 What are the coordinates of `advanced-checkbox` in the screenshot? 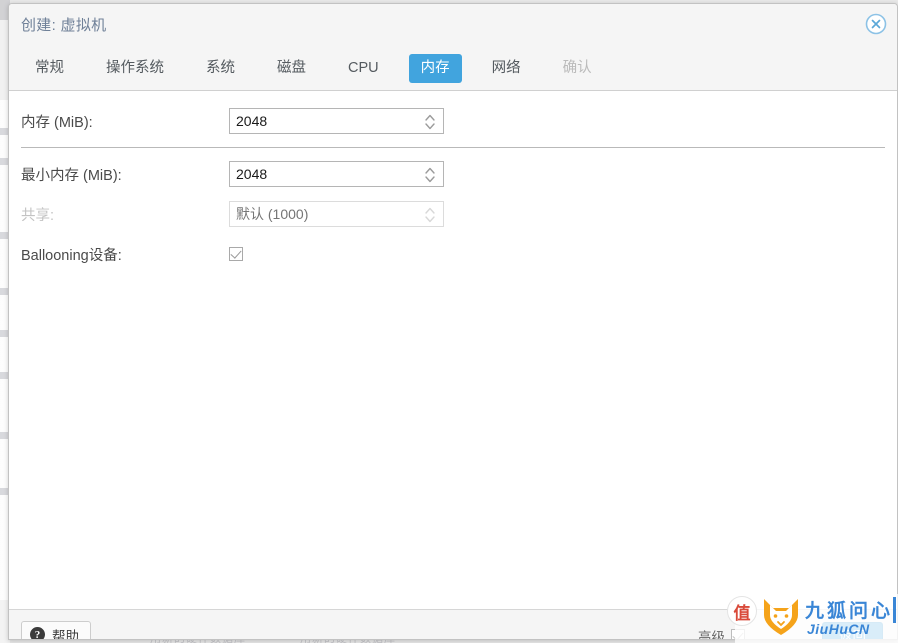 It's located at (738, 634).